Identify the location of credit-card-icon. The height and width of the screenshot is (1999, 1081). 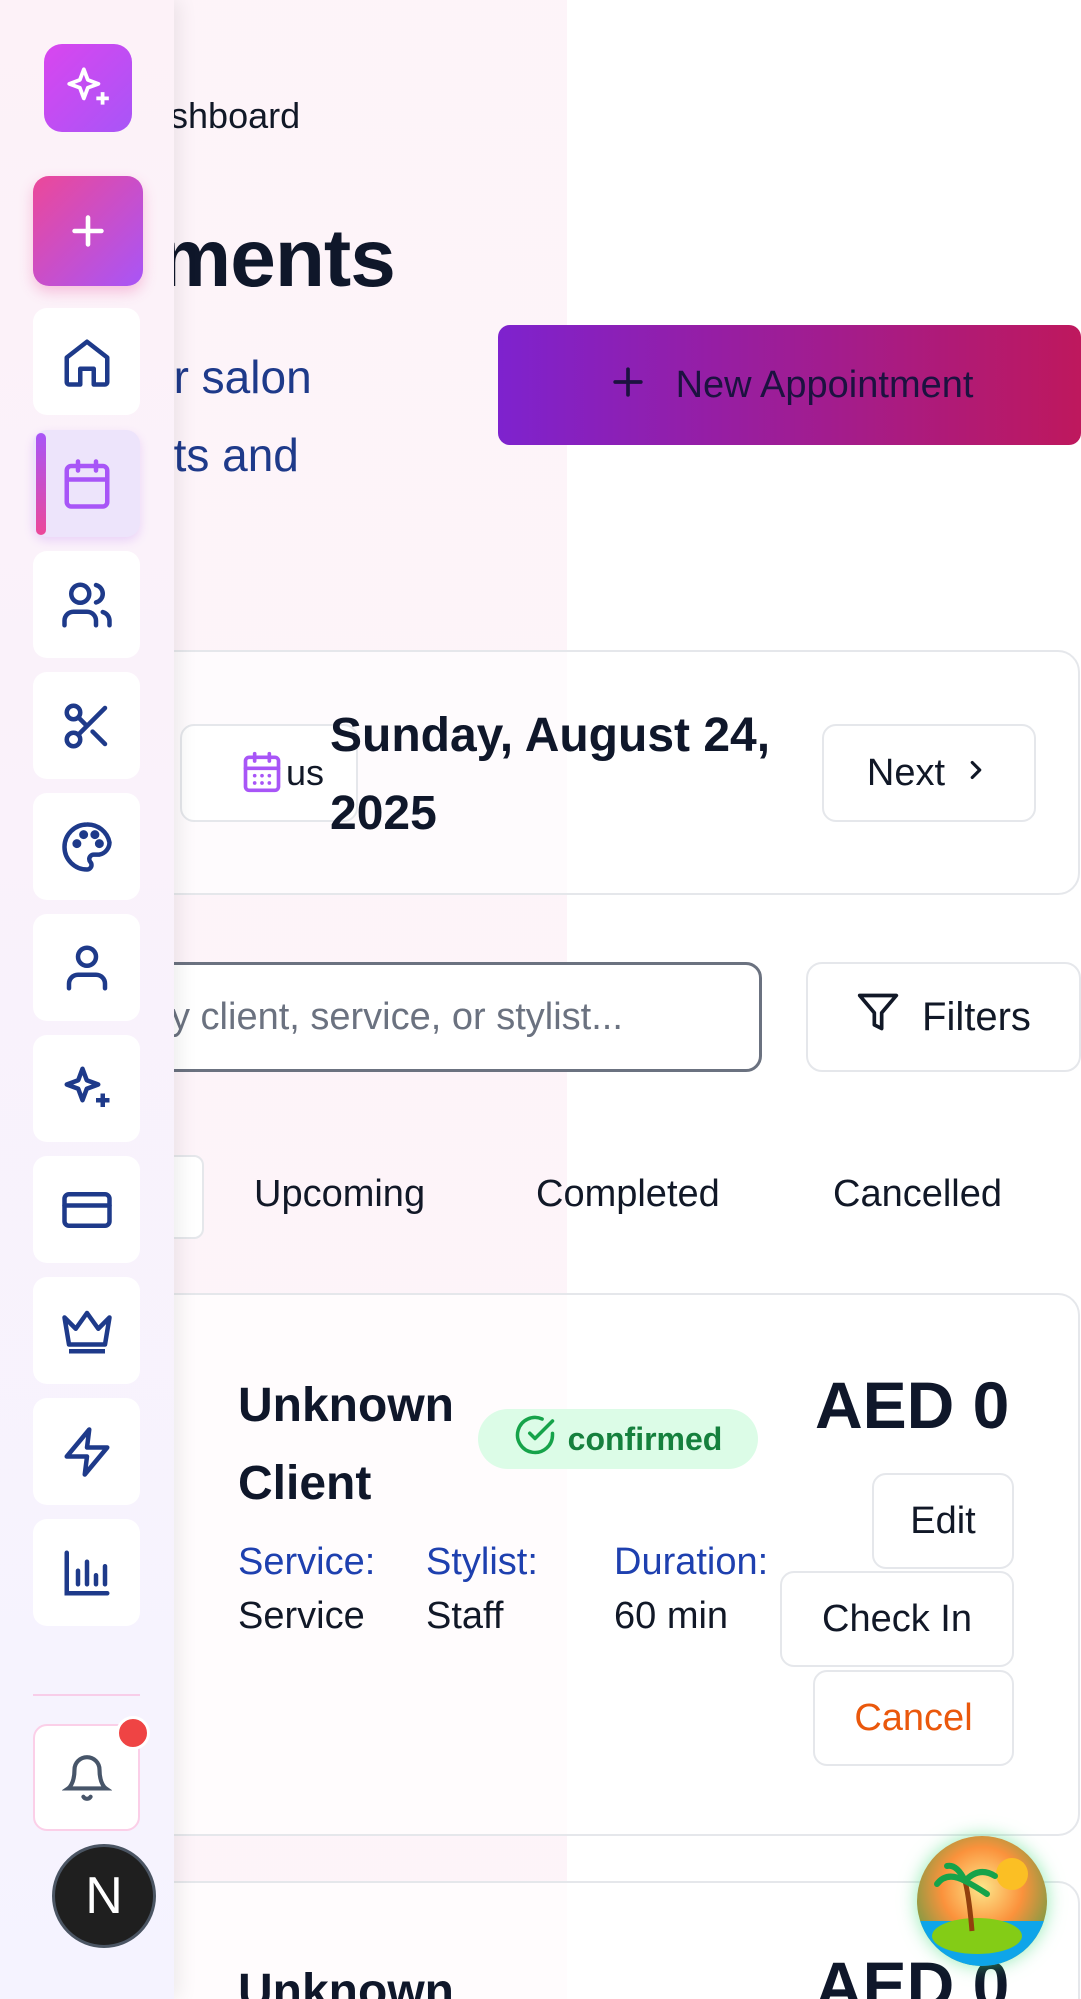
(86, 1209).